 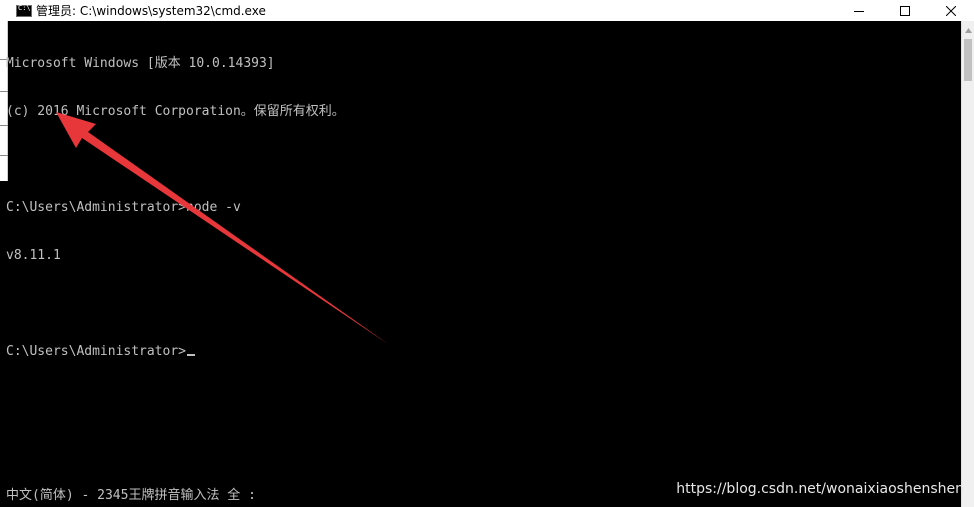 I want to click on watermark-url: https://blog.csdn.net/wonaixiaoshenshen, so click(x=820, y=489).